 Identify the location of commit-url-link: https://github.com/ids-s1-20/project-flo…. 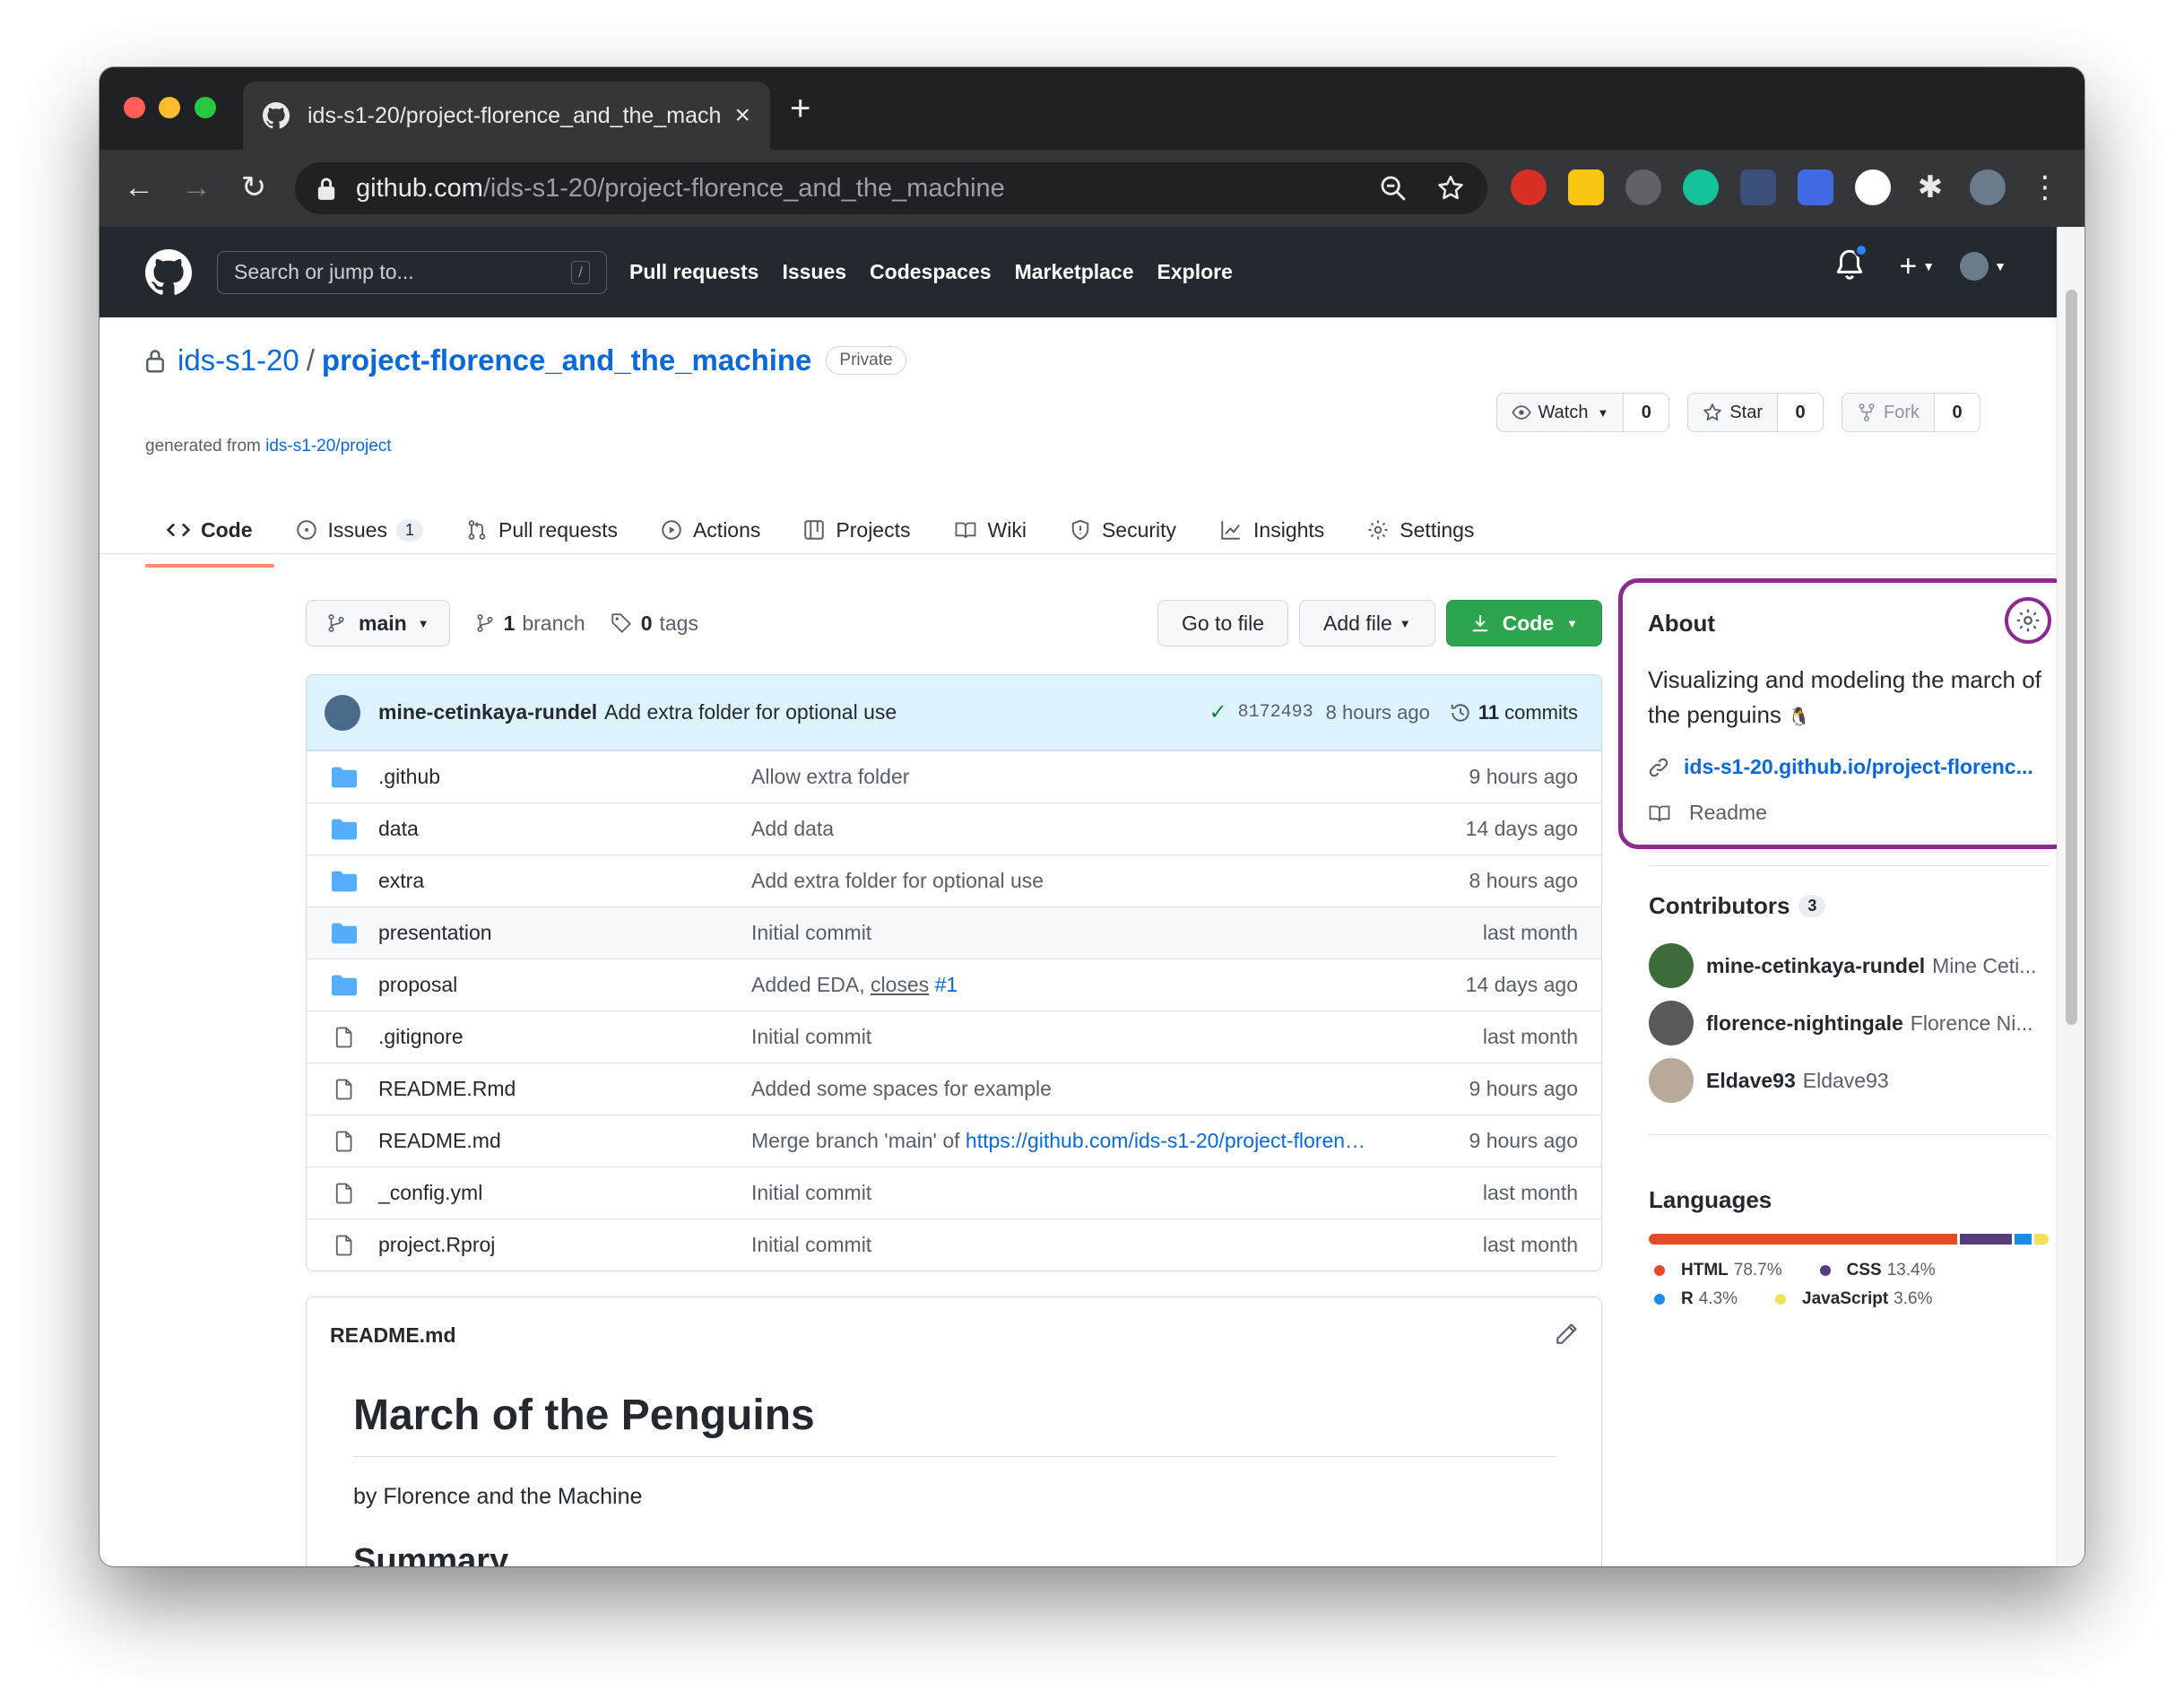
(1165, 1140).